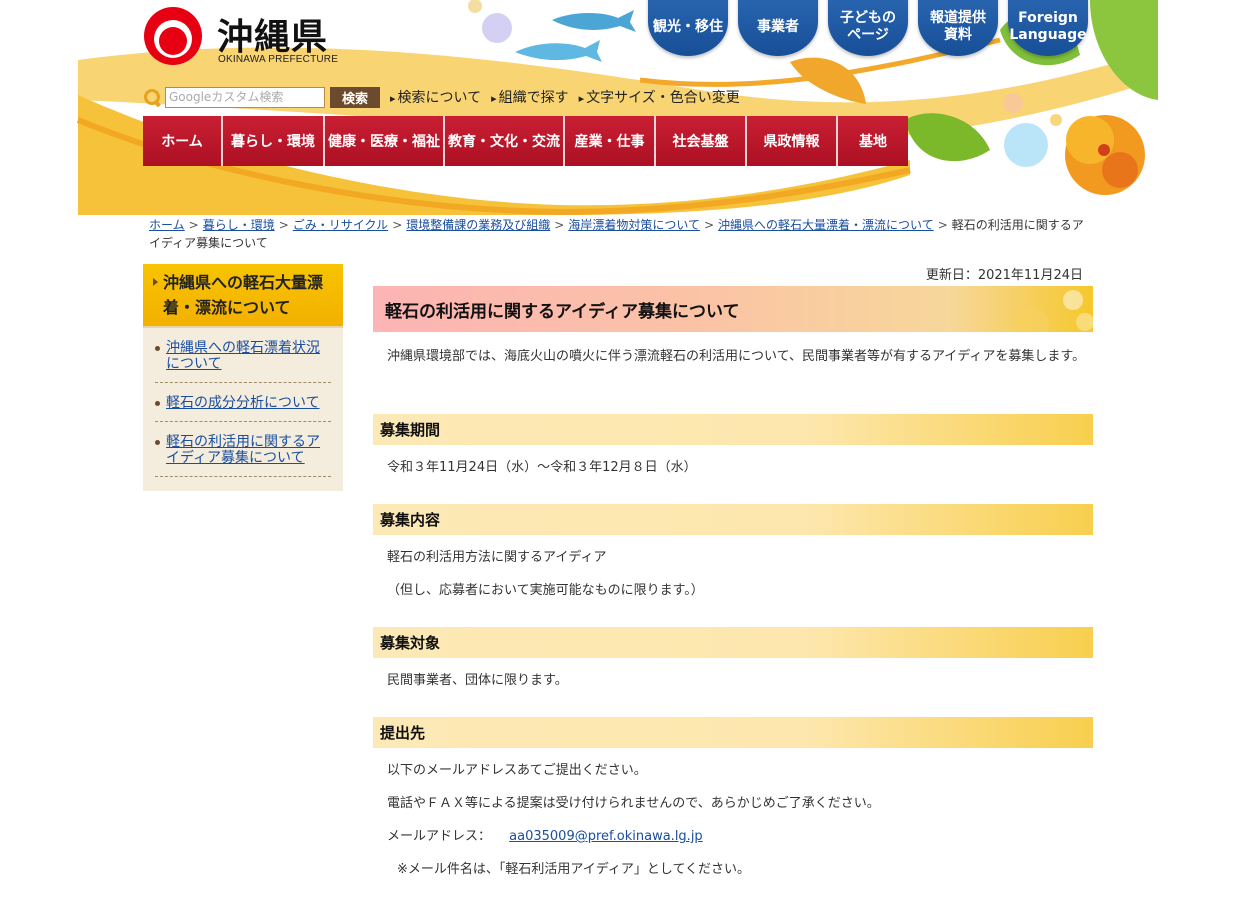 This screenshot has height=898, width=1244. I want to click on breadcrumb-link: 暮らし・環境, so click(239, 225).